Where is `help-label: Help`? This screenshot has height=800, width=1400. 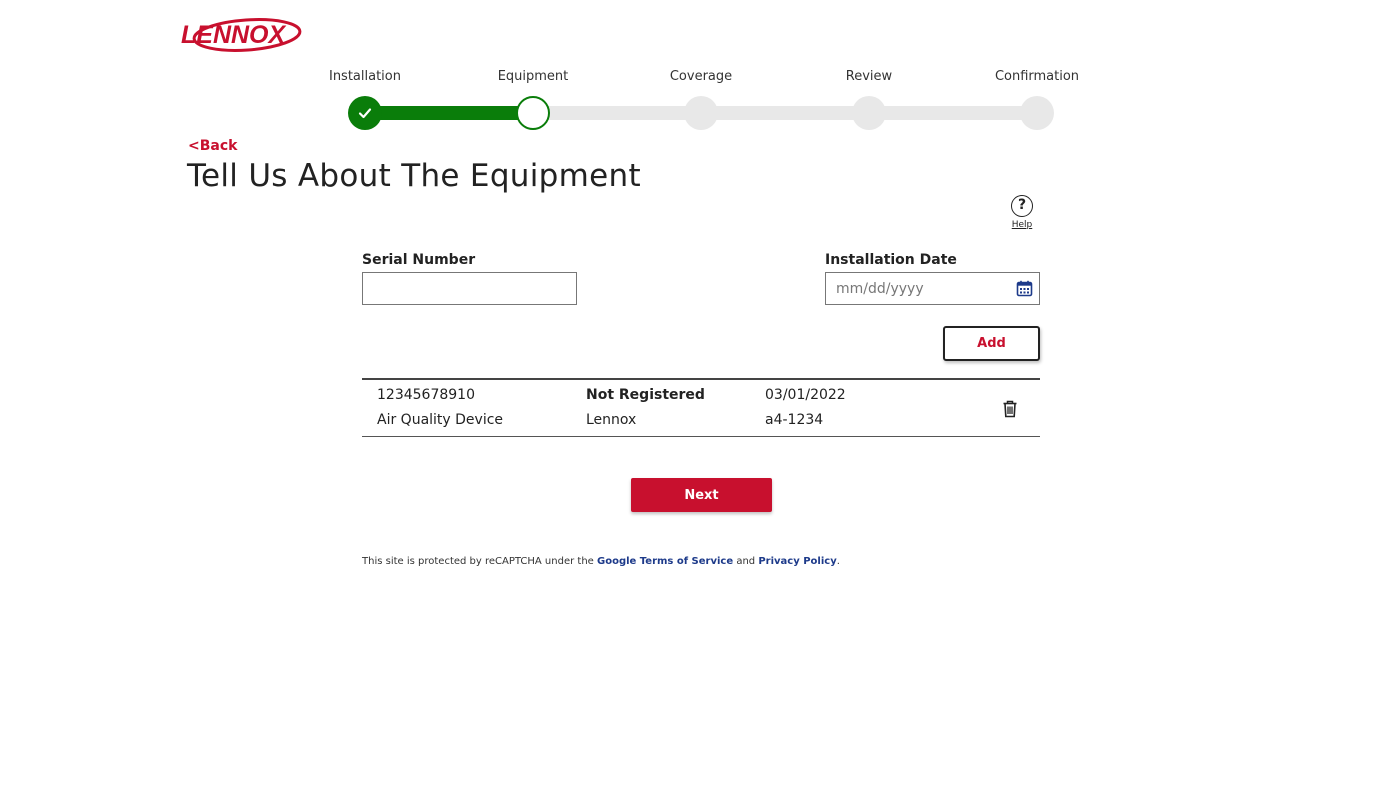
help-label: Help is located at coordinates (1022, 225).